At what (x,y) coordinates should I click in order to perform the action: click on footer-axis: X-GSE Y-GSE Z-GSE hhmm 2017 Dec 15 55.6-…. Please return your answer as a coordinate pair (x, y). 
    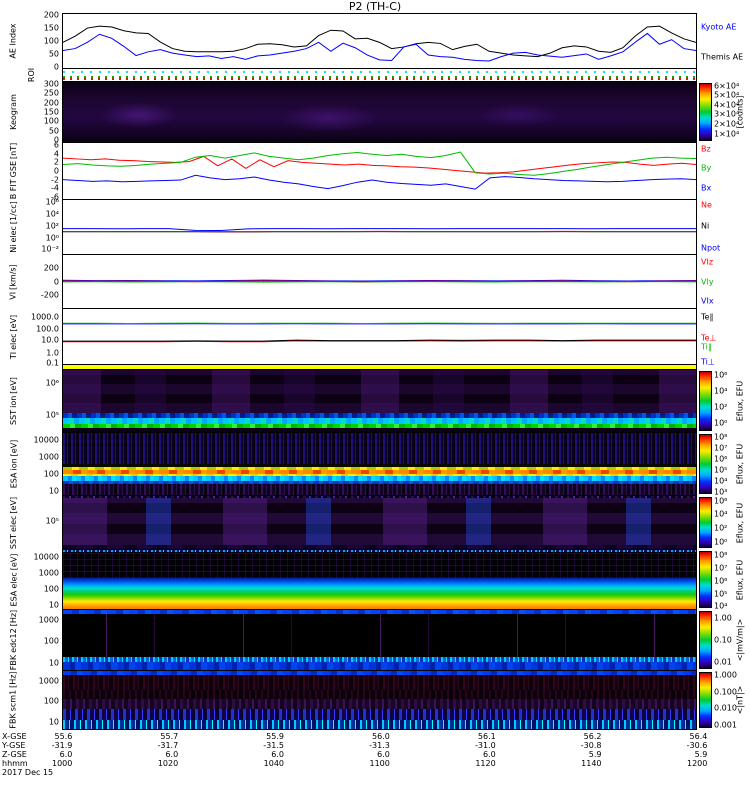
    Looking at the image, I should click on (375, 755).